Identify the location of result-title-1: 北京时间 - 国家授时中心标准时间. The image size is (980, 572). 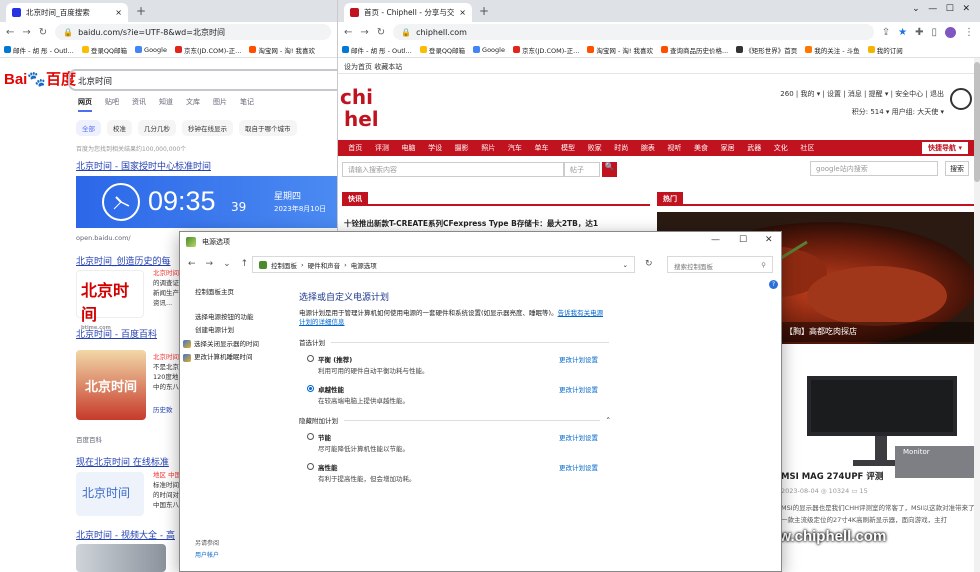
(143, 165).